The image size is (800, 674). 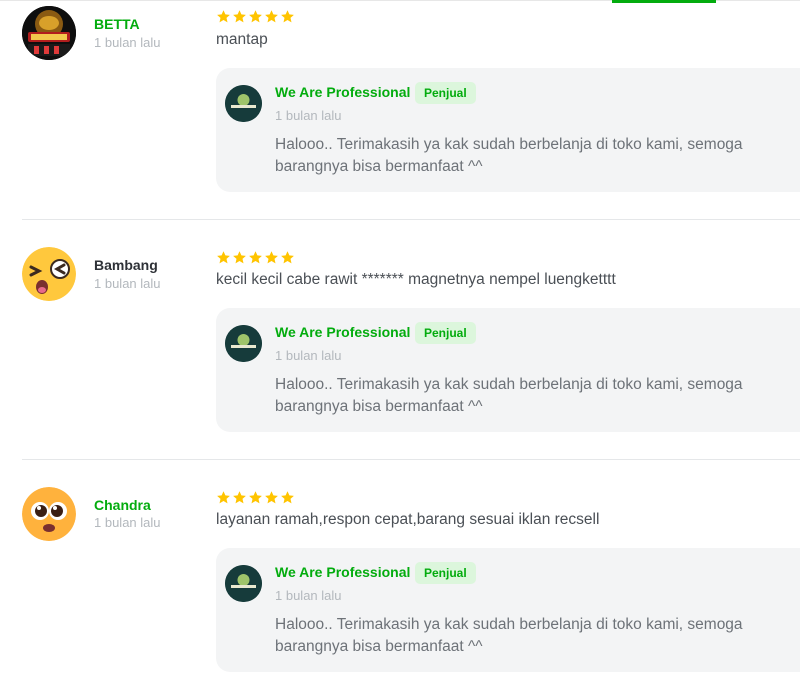 What do you see at coordinates (49, 33) in the screenshot?
I see `betta-fish-avatar-icon` at bounding box center [49, 33].